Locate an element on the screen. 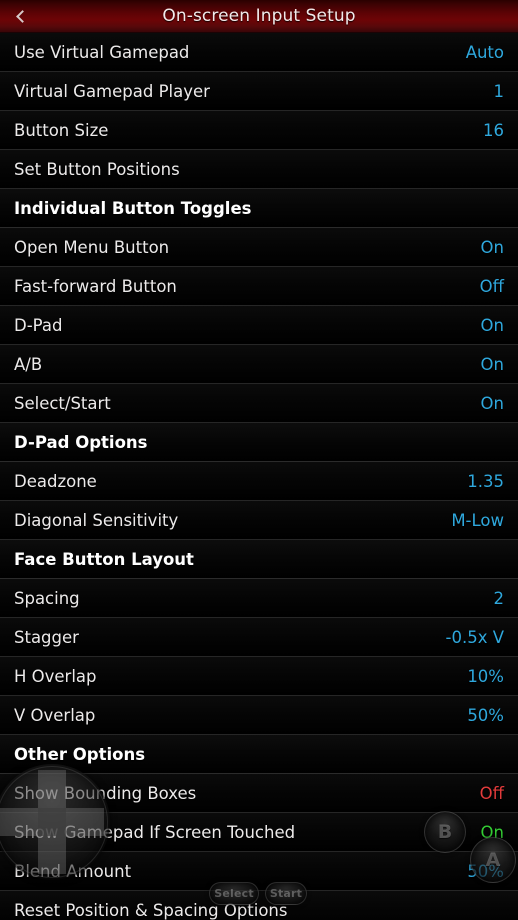 The width and height of the screenshot is (518, 920). section-header: Individual Button Toggles is located at coordinates (259, 208).